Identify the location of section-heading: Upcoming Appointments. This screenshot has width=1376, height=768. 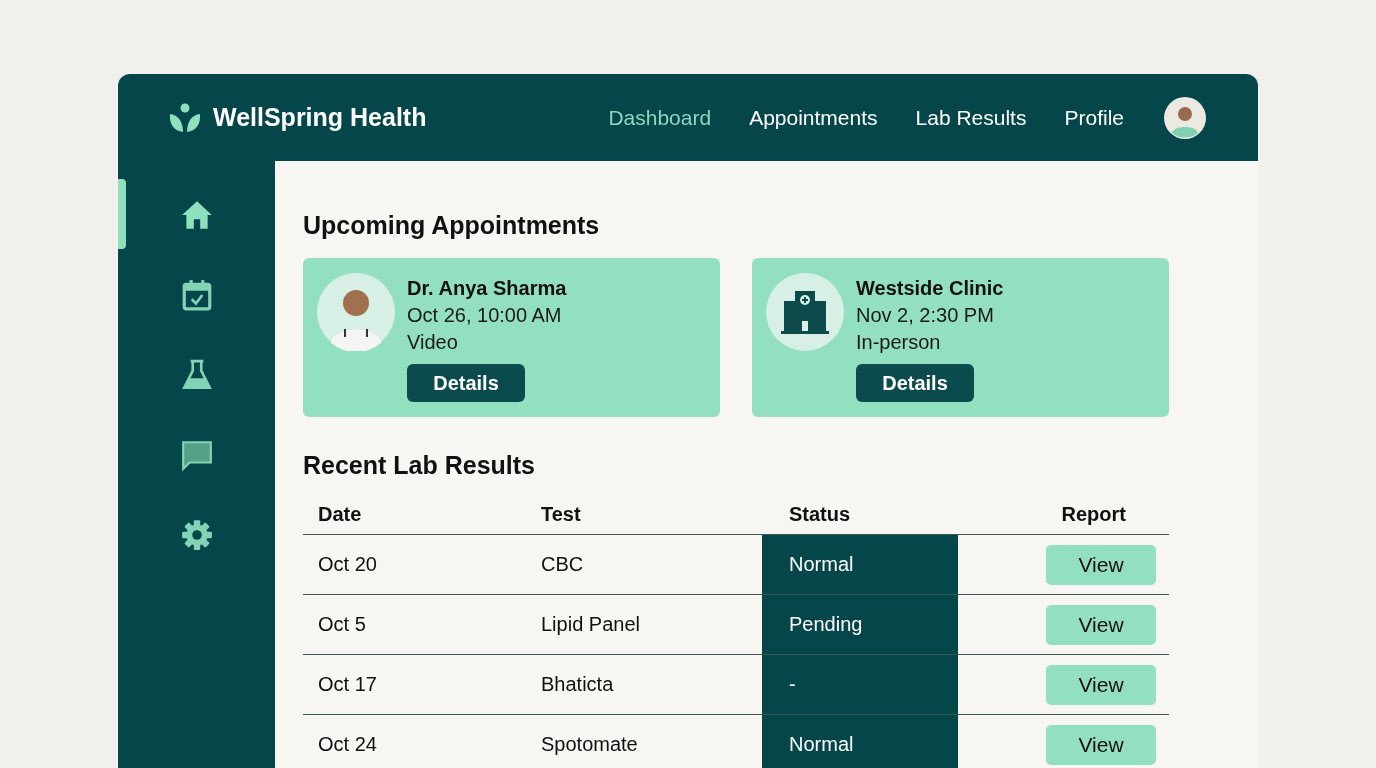
(452, 225).